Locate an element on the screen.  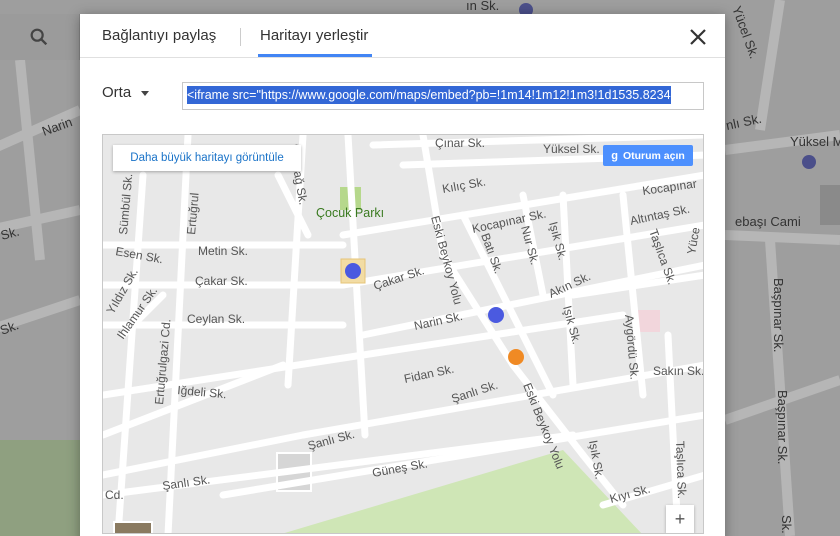
street-label: Cd. is located at coordinates (114, 495).